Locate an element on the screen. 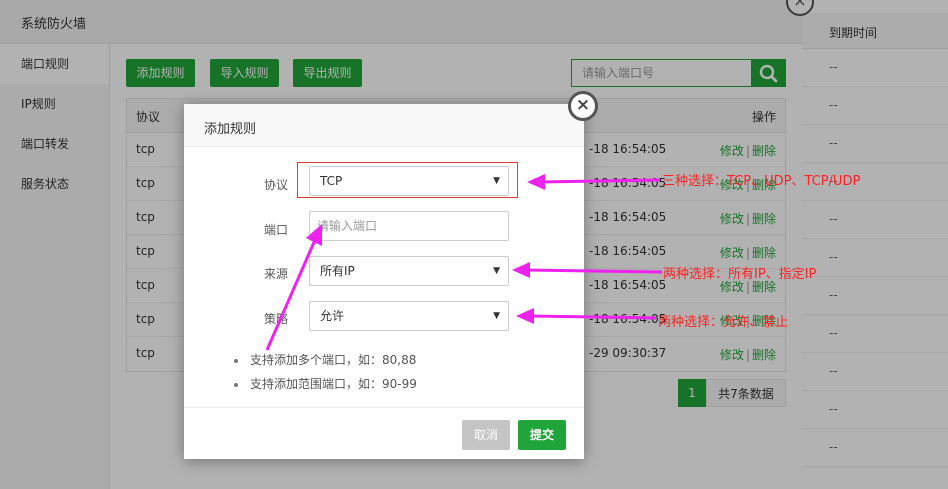  submit-button: 提交 is located at coordinates (542, 435).